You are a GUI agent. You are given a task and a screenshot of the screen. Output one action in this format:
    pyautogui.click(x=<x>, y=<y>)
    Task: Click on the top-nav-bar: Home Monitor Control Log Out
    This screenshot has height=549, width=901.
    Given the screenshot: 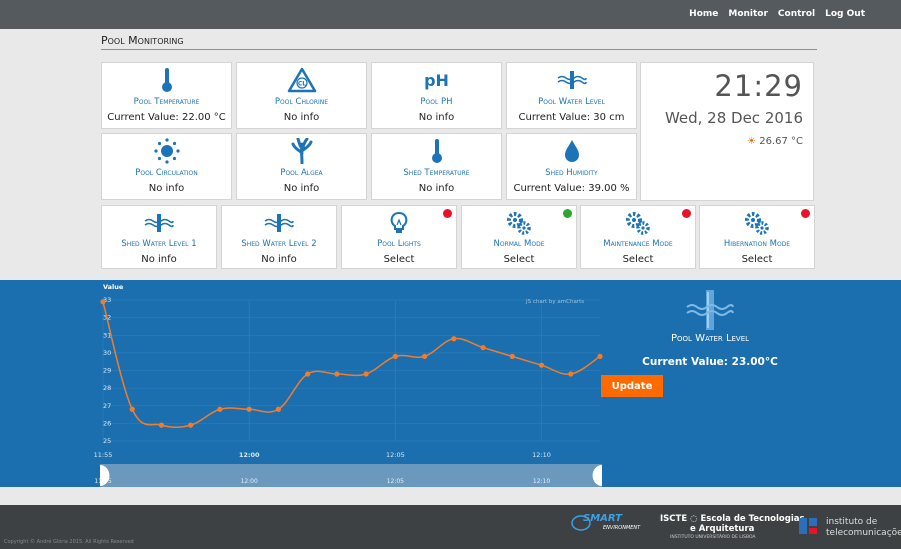 What is the action you would take?
    pyautogui.click(x=450, y=14)
    